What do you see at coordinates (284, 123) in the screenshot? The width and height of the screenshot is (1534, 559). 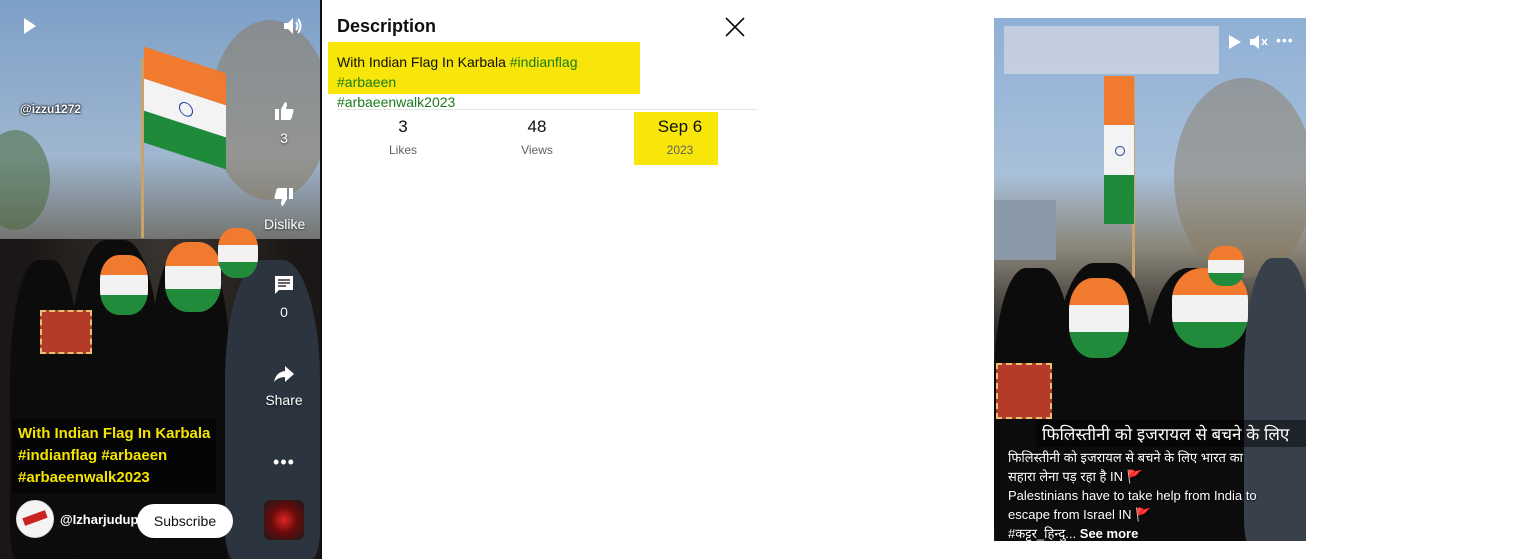 I see `like-button: 3` at bounding box center [284, 123].